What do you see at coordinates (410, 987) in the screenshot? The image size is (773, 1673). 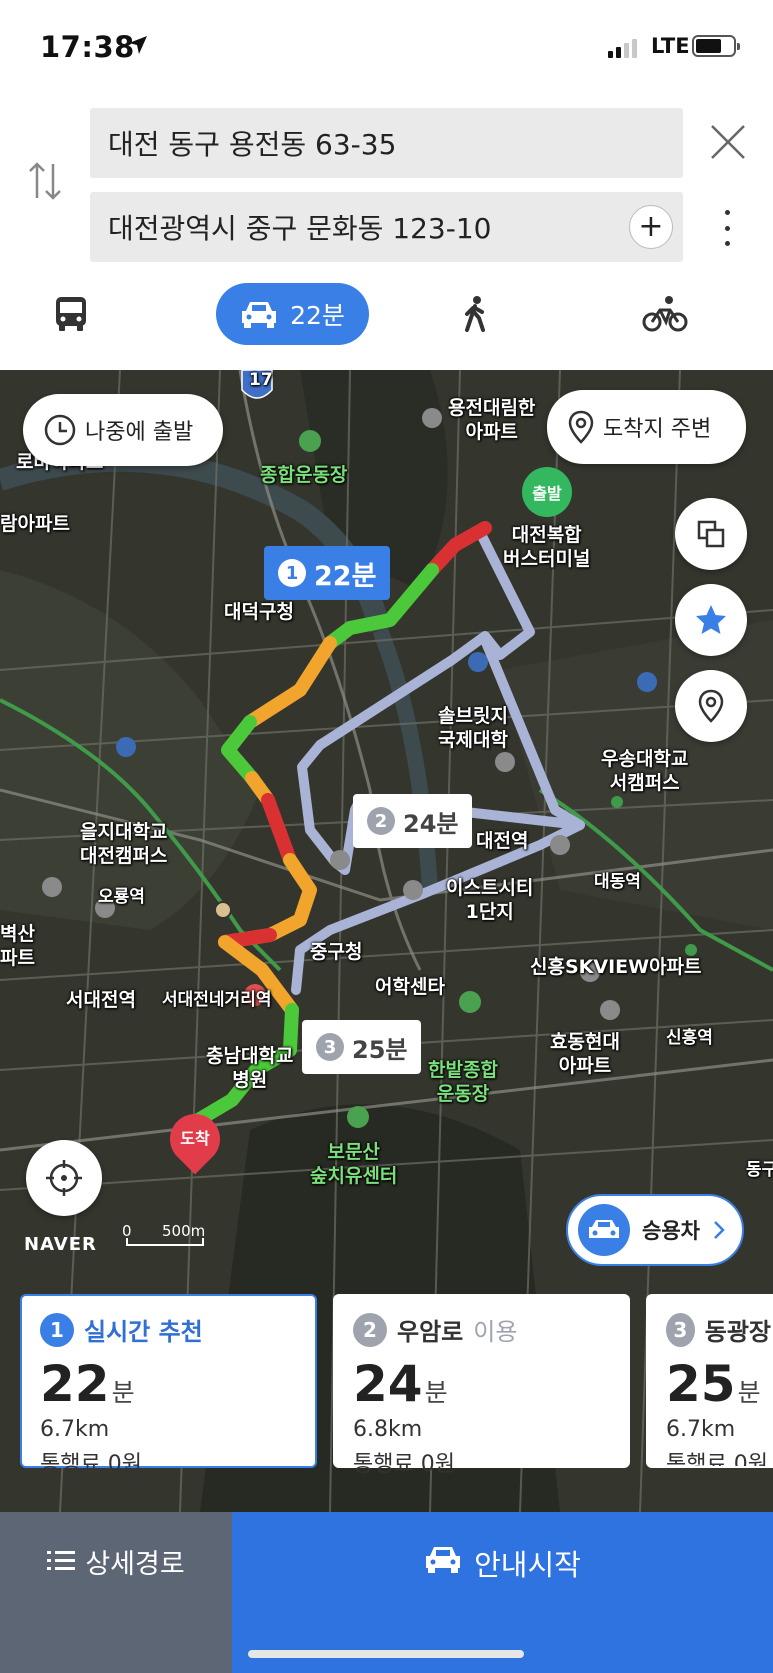 I see `map-label: 어학센타` at bounding box center [410, 987].